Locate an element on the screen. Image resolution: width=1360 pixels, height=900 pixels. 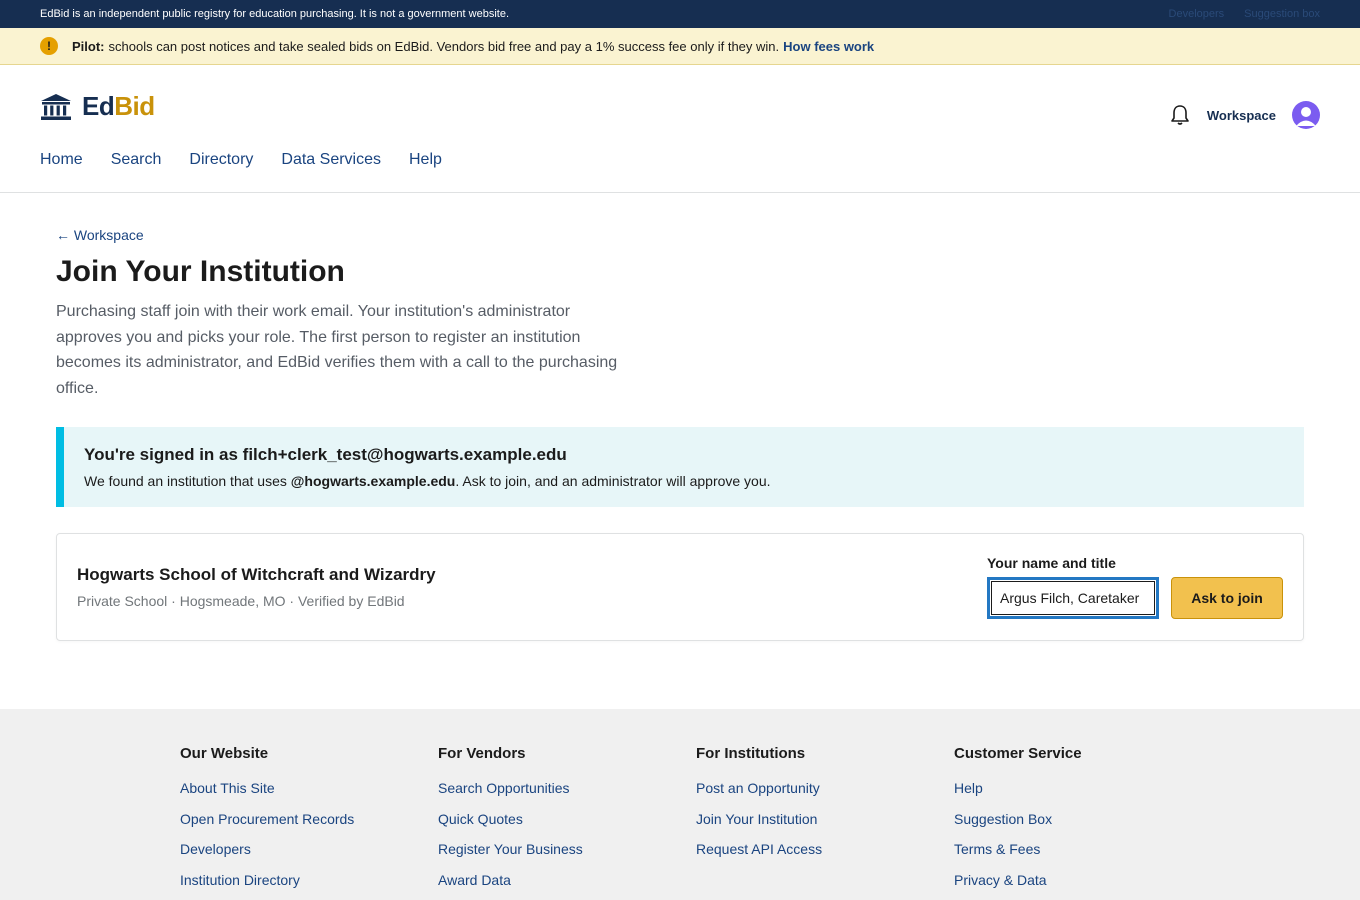
footer-link: Register Your Business is located at coordinates (567, 856).